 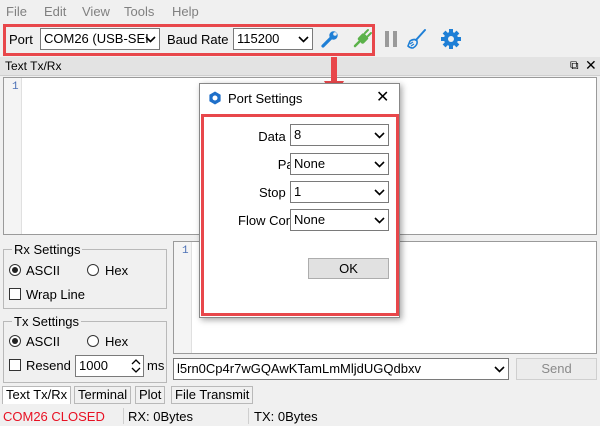 I want to click on tab-text-tx-rx: Text Tx/Rx, so click(x=37, y=395).